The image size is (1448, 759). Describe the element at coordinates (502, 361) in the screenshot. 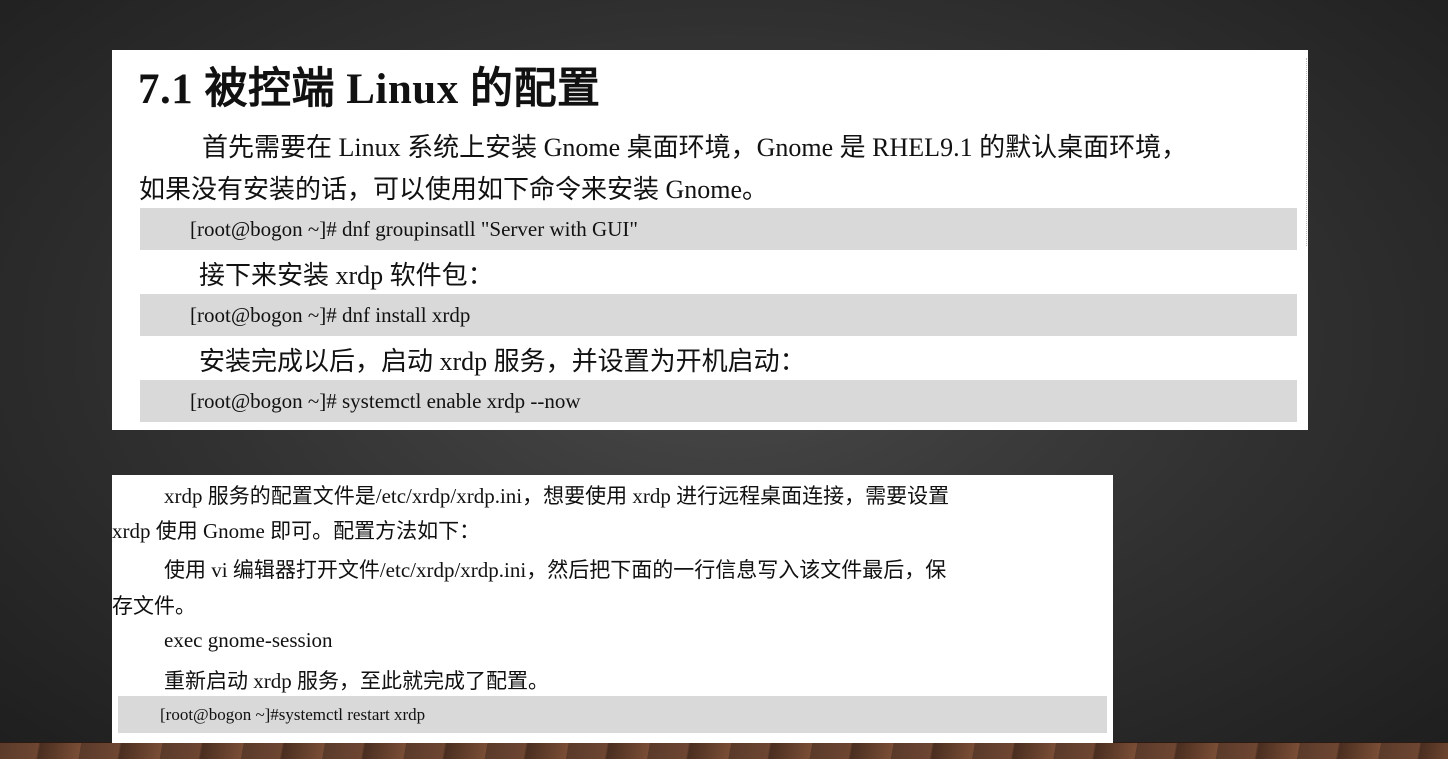

I see `paragraph-enable-xrdp: 安装完成以后，启动 xrdp 服务，并设置为开机启动：` at that location.